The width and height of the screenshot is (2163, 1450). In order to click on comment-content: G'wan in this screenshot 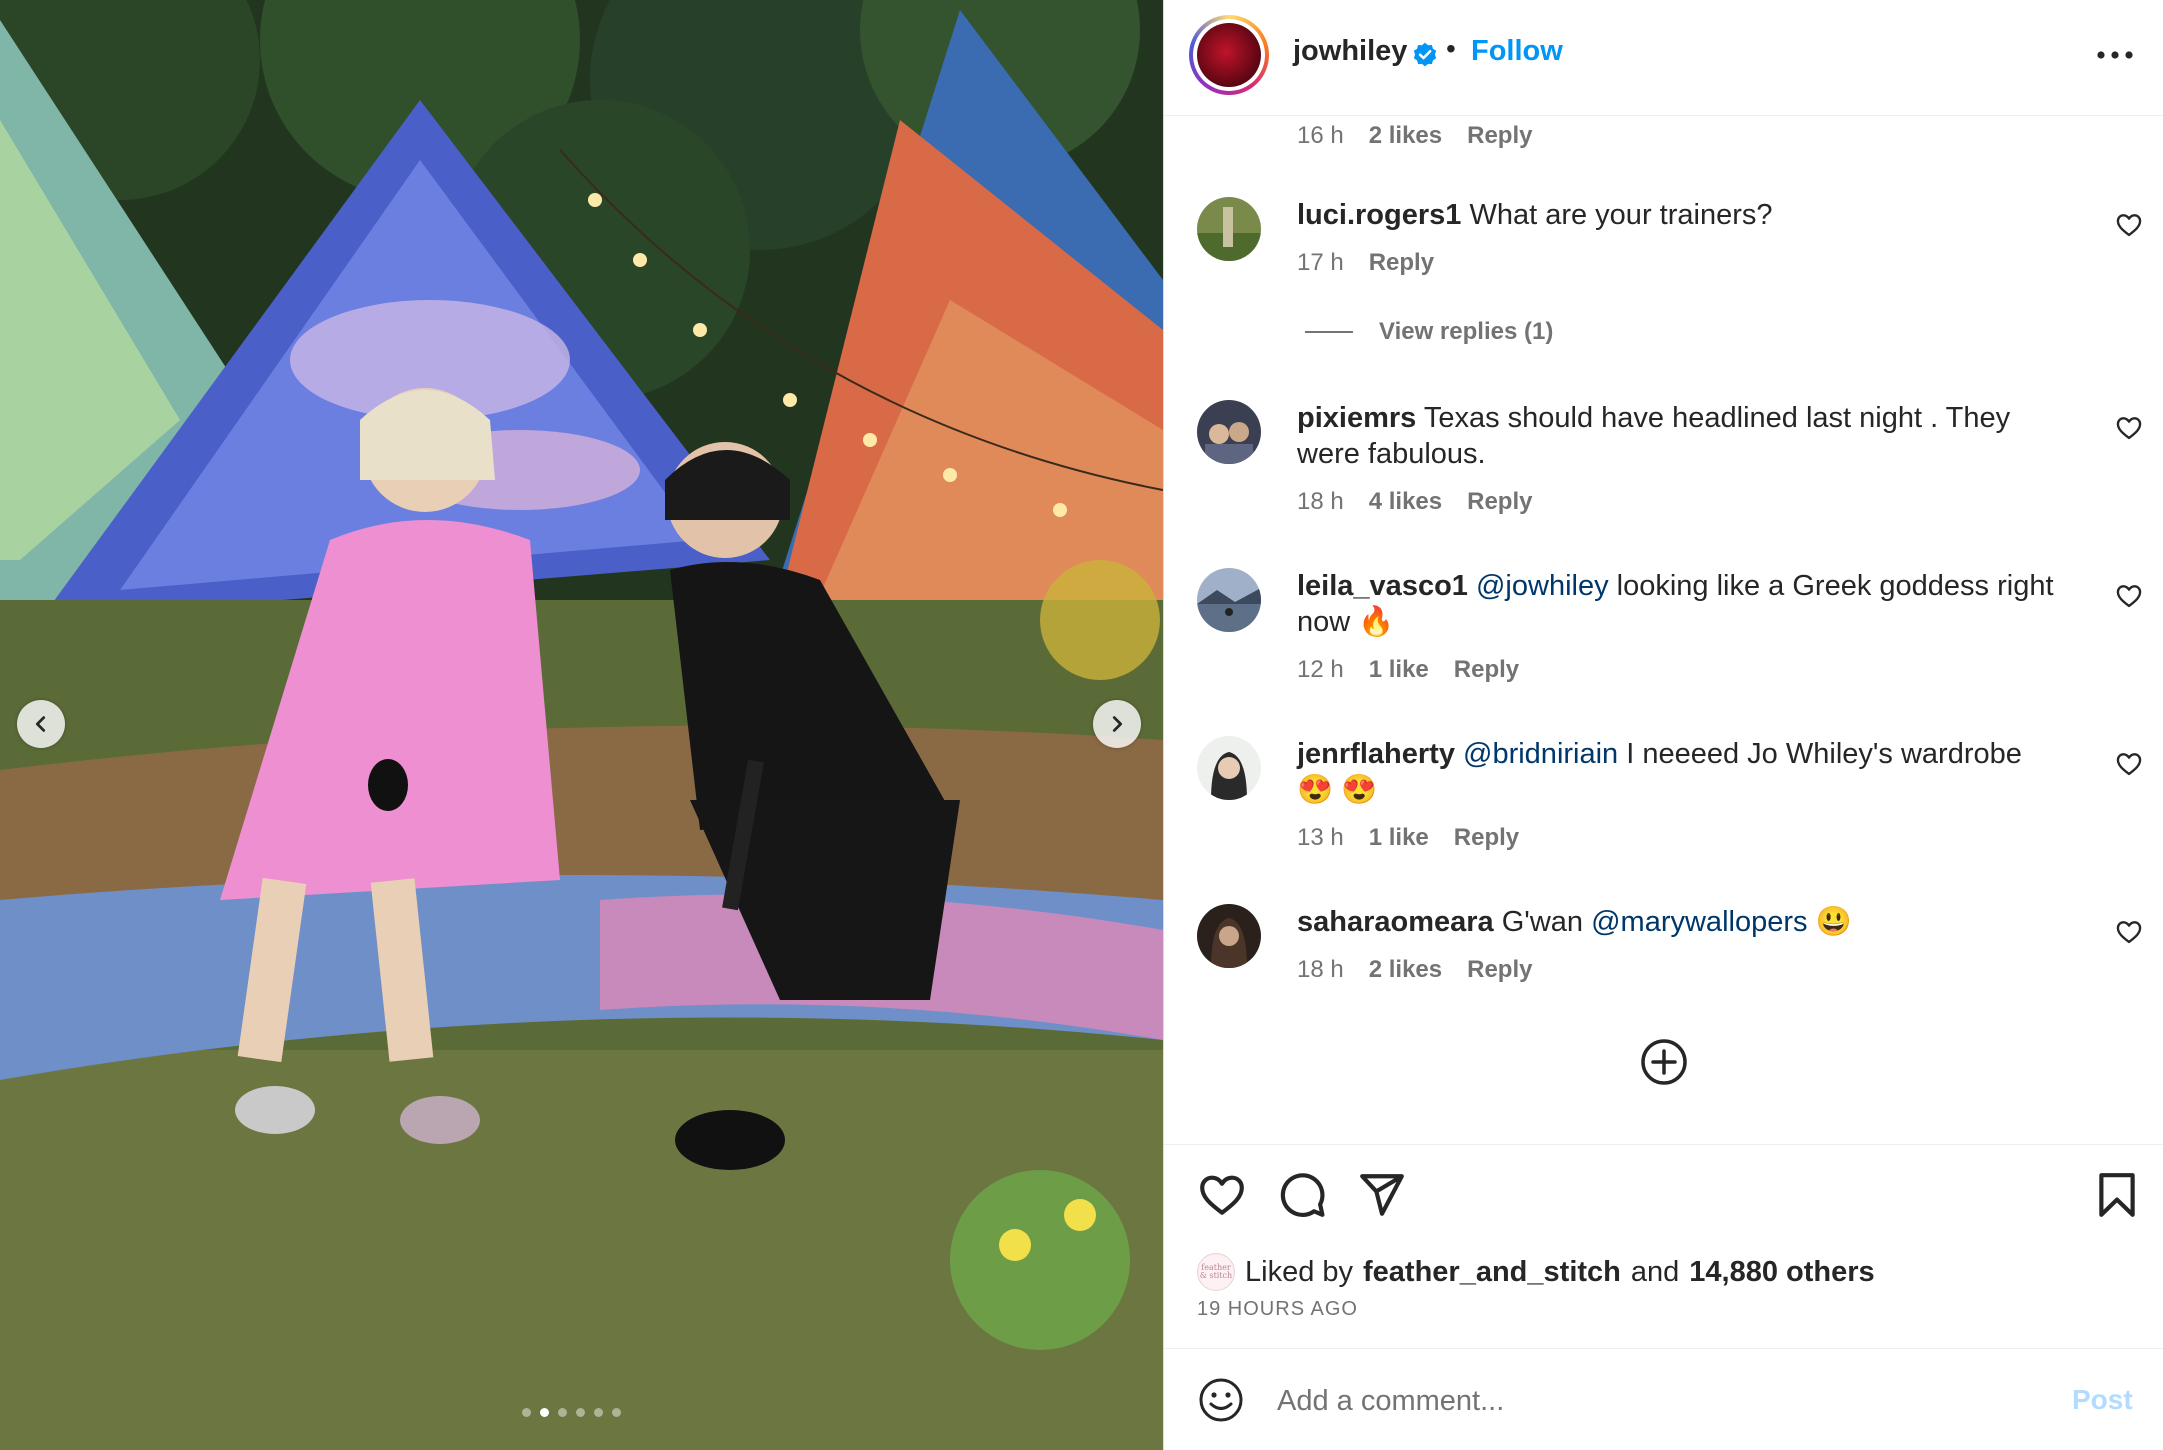, I will do `click(1546, 922)`.